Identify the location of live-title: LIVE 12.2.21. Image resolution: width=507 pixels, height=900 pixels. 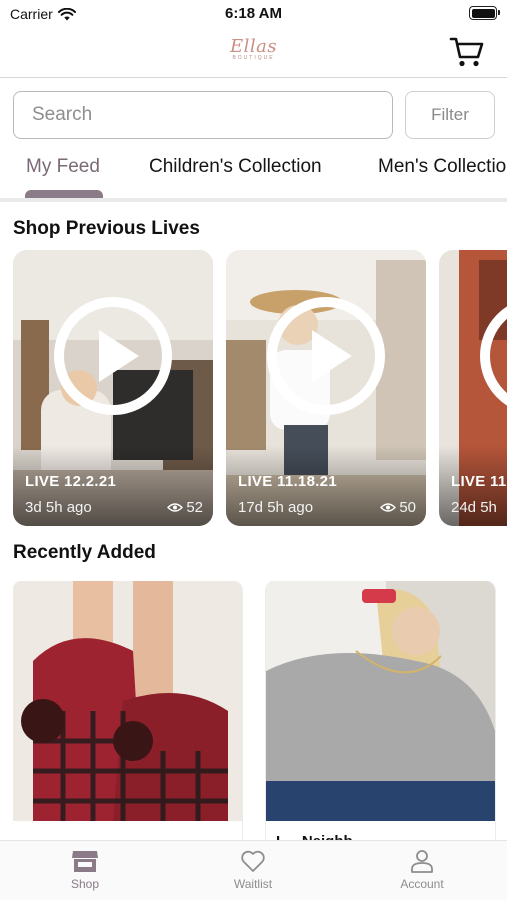
(71, 481).